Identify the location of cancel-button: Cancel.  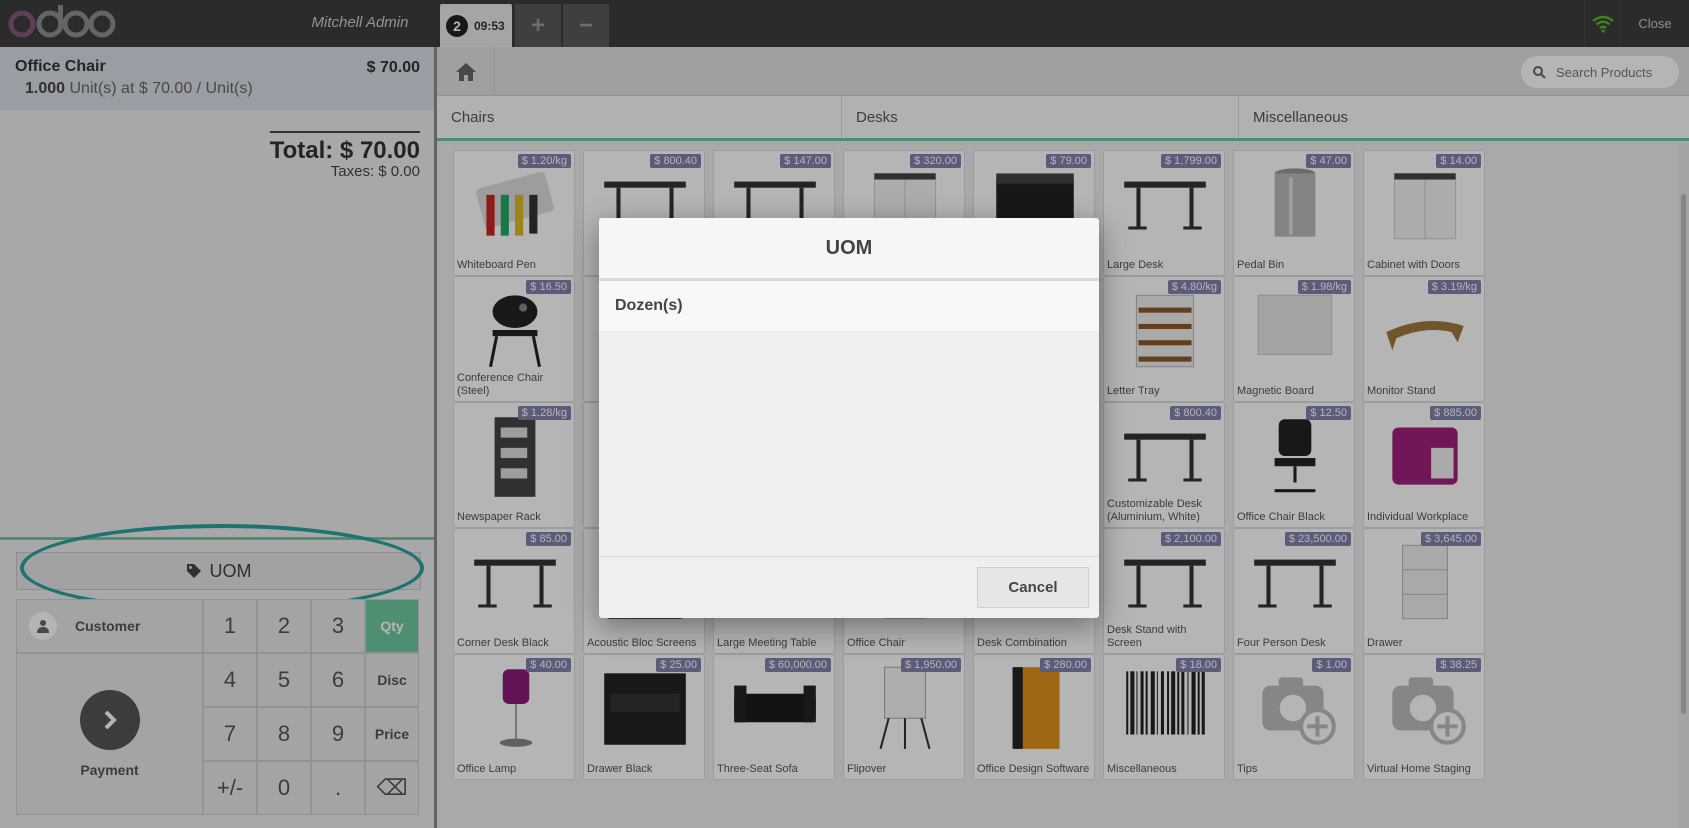
(1033, 587).